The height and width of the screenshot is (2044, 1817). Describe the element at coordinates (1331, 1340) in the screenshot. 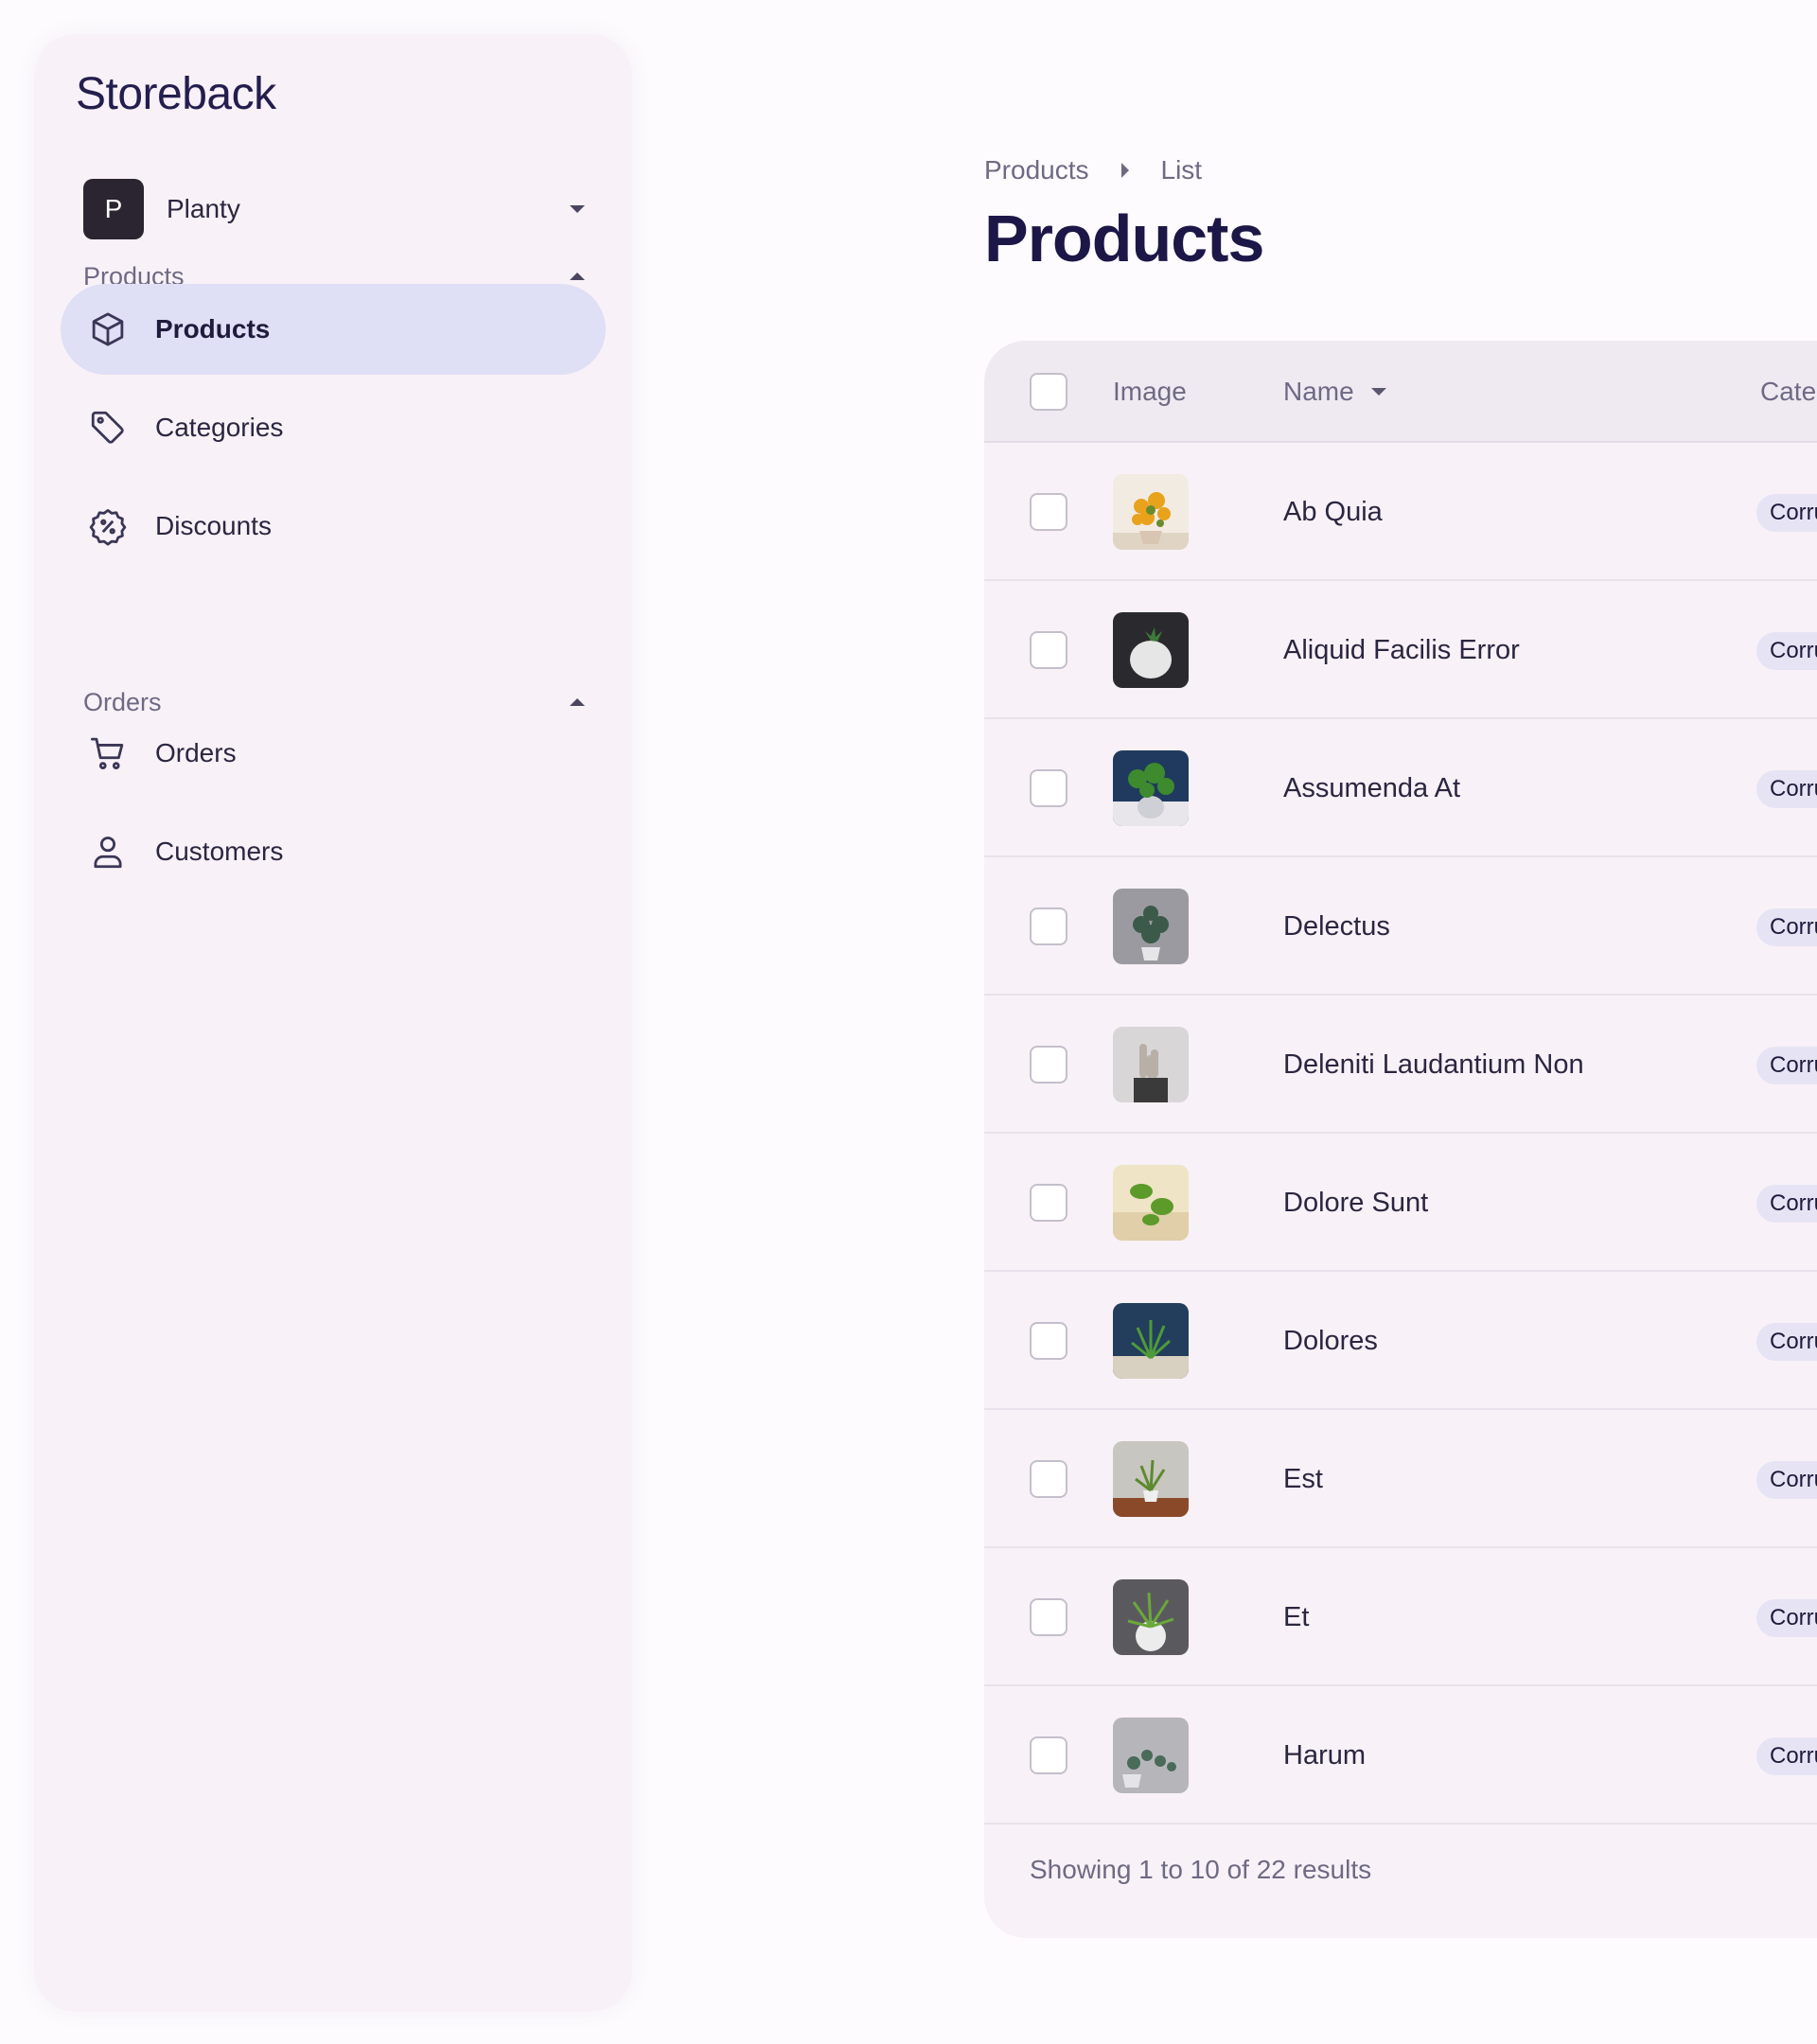

I see `product-name: Dolores` at that location.